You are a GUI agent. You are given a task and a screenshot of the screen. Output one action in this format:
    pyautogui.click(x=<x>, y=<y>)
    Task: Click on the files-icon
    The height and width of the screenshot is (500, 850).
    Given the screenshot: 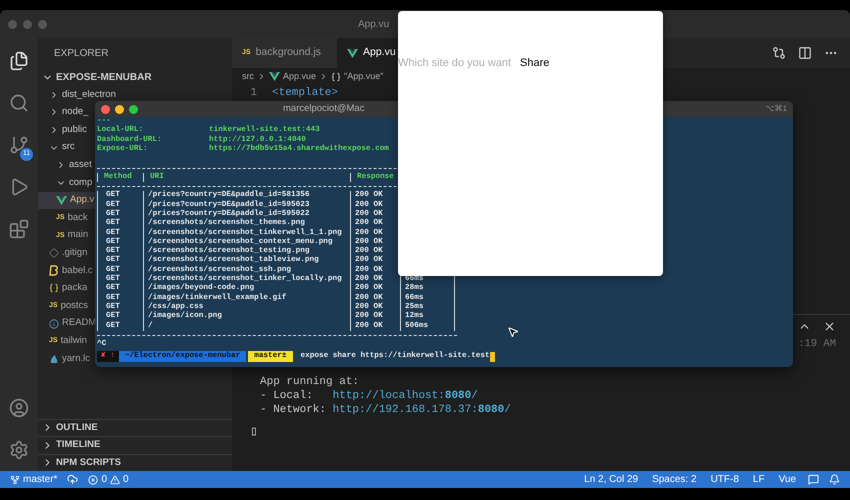 What is the action you would take?
    pyautogui.click(x=19, y=61)
    